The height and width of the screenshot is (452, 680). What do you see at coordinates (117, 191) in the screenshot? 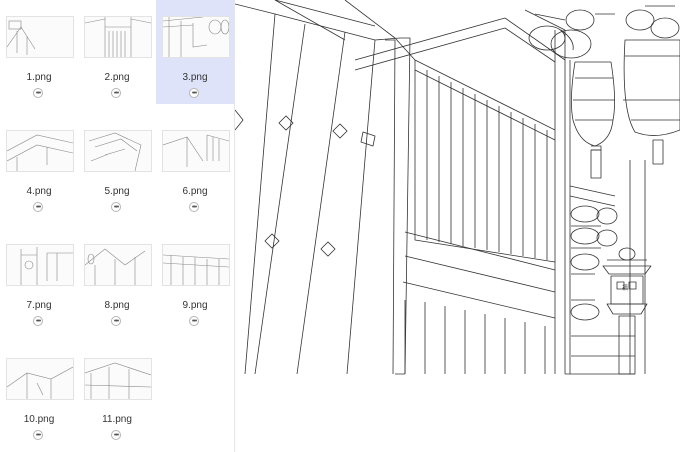
I see `thumbnail-label: 5.png` at bounding box center [117, 191].